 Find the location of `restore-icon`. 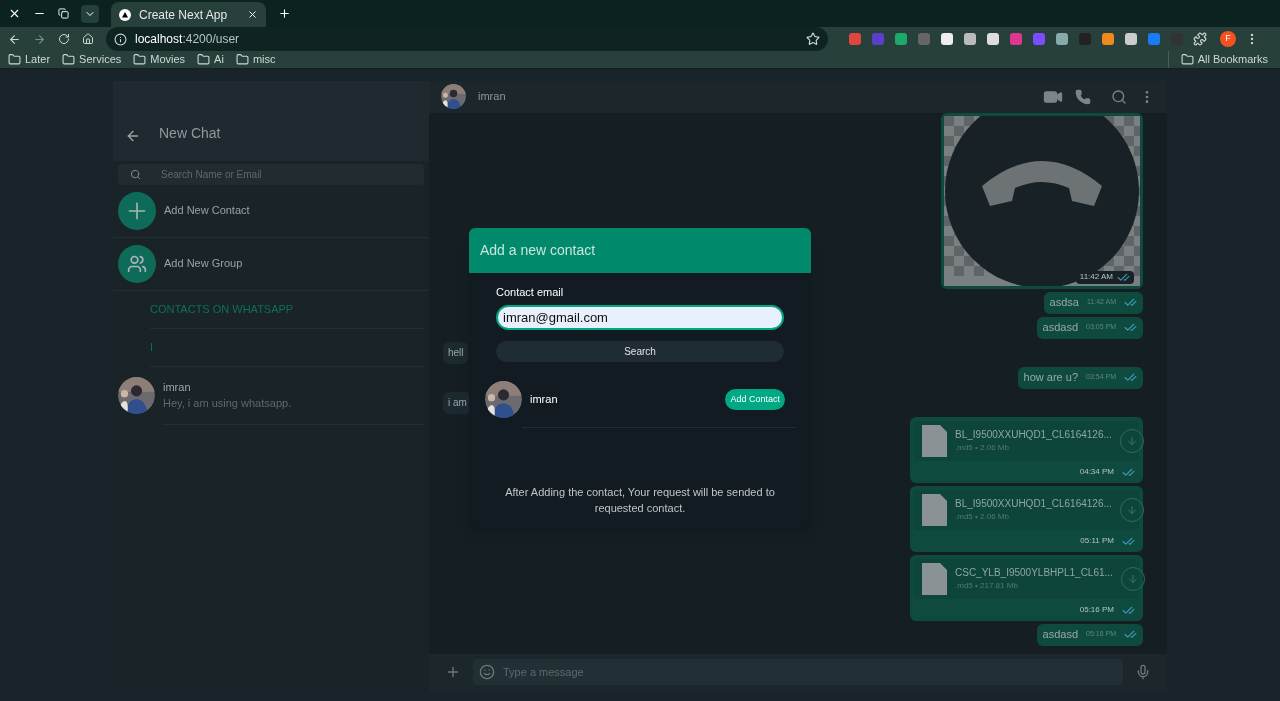

restore-icon is located at coordinates (63, 13).